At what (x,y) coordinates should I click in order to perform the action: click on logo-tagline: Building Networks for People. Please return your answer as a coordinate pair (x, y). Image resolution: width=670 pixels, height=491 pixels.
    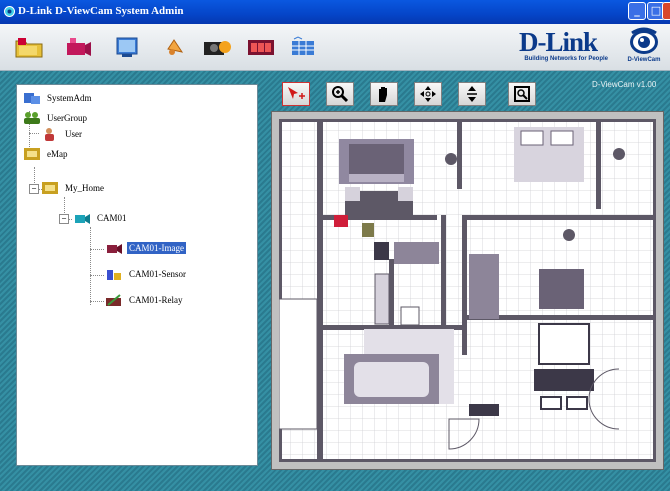
    Looking at the image, I should click on (566, 59).